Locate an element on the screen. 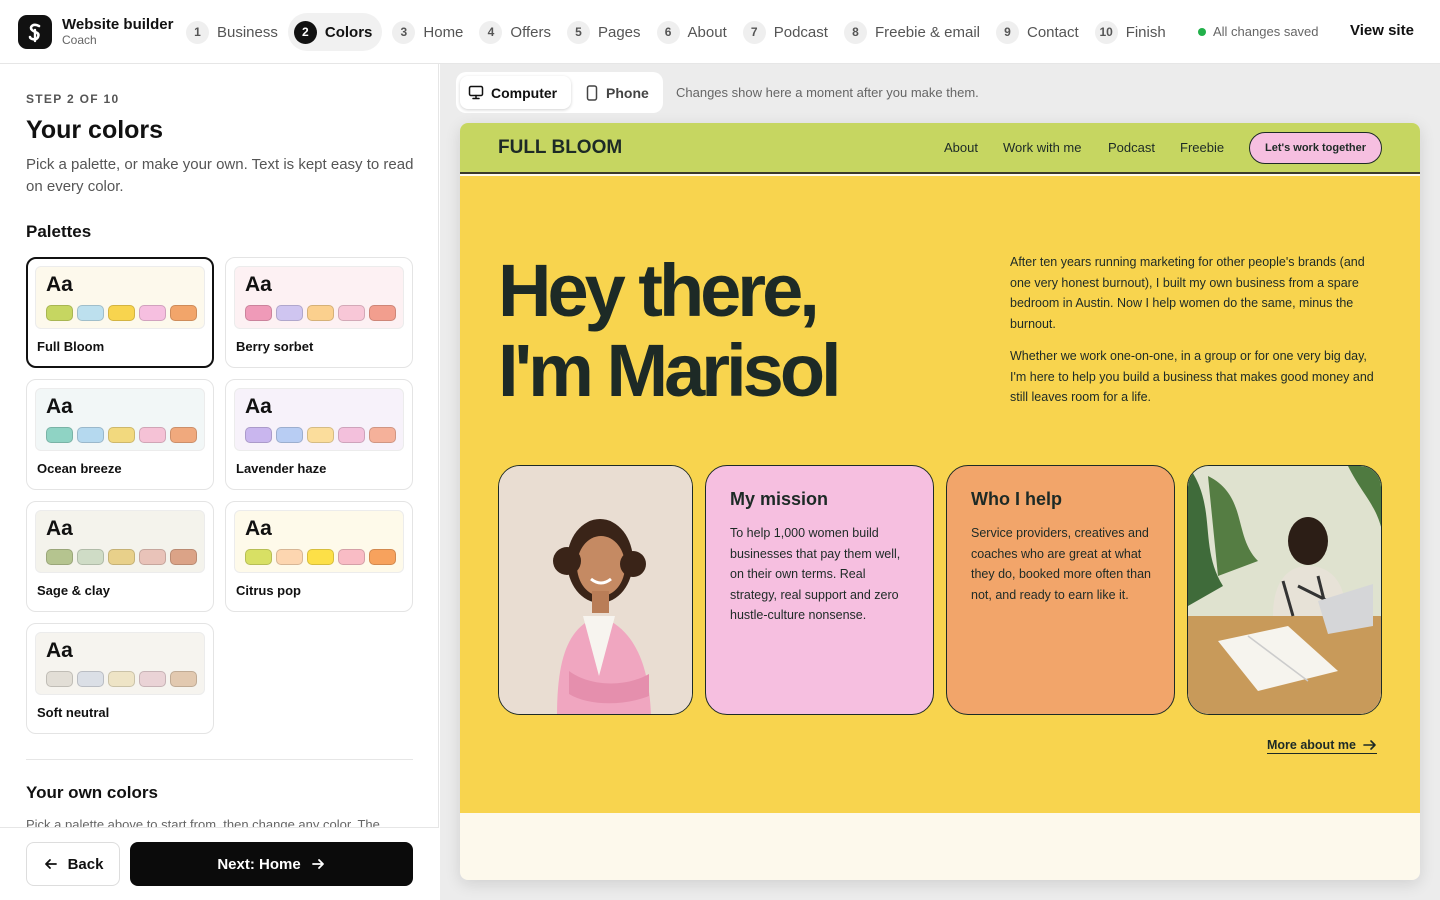 The width and height of the screenshot is (1440, 900). palette-name: Full Bloom is located at coordinates (71, 346).